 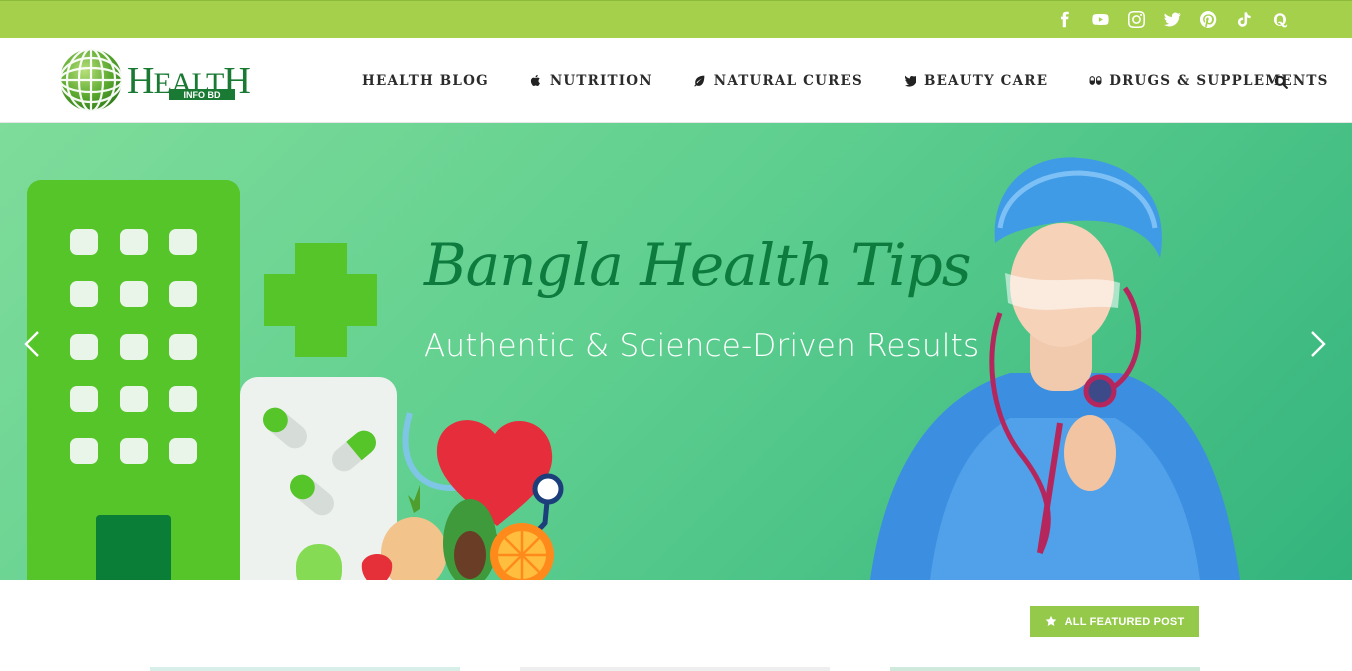 I want to click on nav-item-health-blog: HEALTH BLOG, so click(x=425, y=81).